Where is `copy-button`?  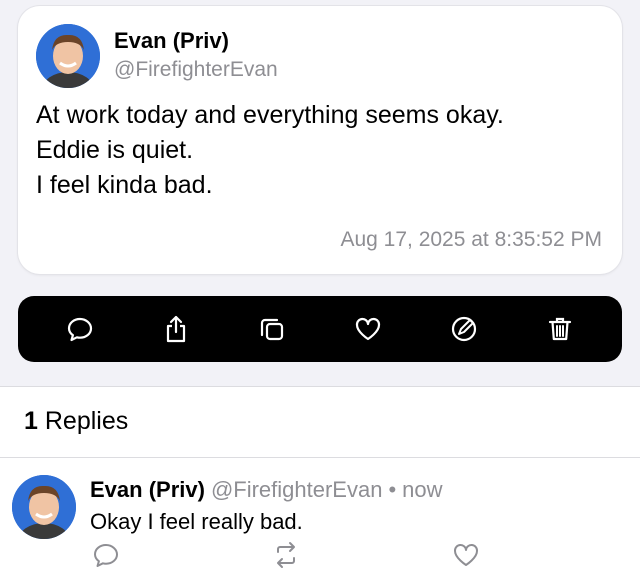
copy-button is located at coordinates (272, 329).